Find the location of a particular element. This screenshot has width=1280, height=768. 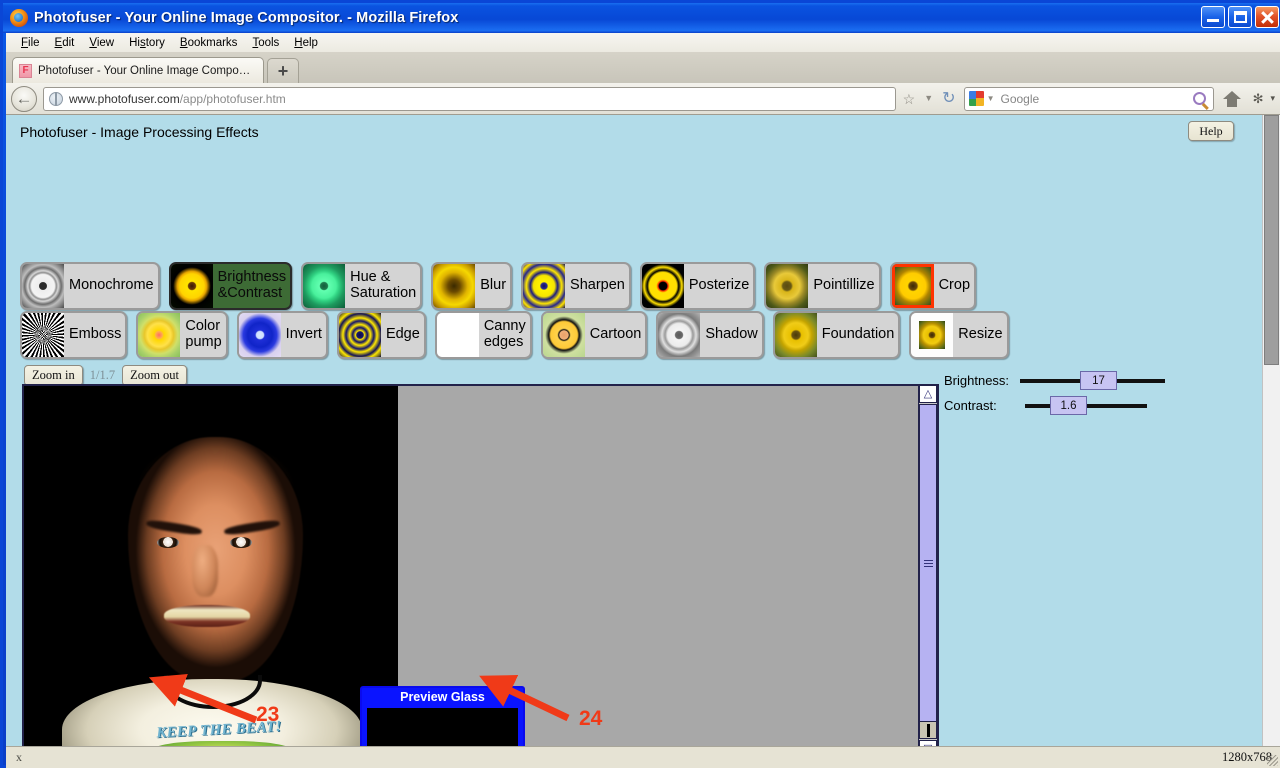

effect-label: Color pump is located at coordinates (203, 334).